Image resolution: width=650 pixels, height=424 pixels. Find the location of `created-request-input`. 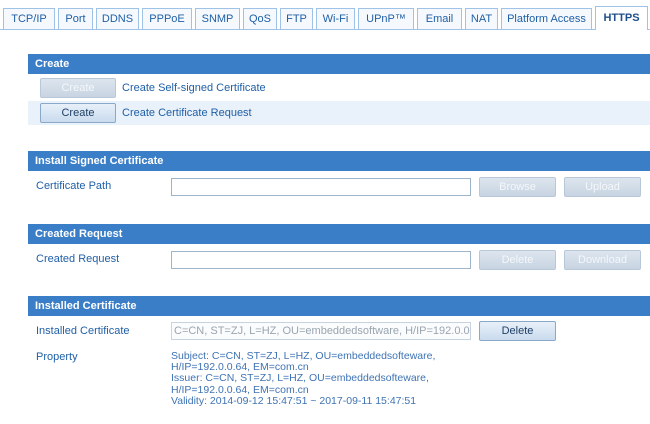

created-request-input is located at coordinates (321, 260).